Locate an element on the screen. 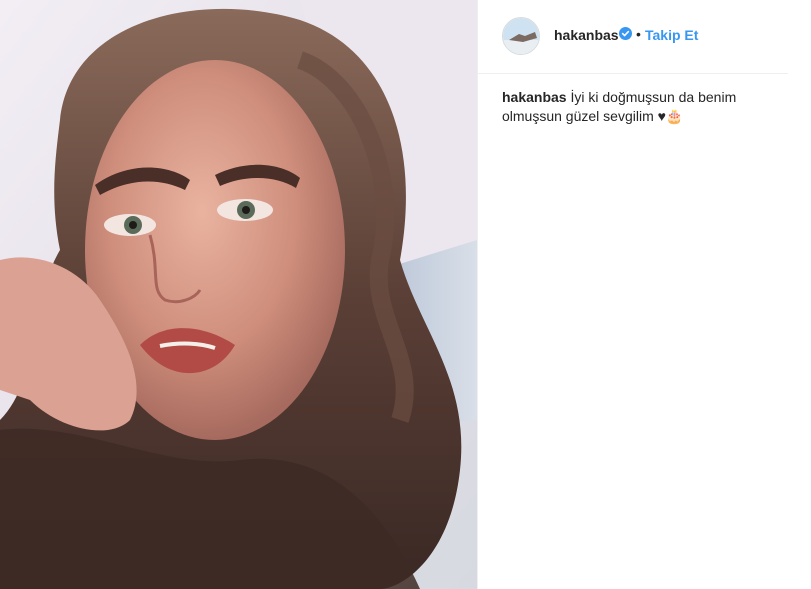  caption-username: hakanbas is located at coordinates (534, 97).